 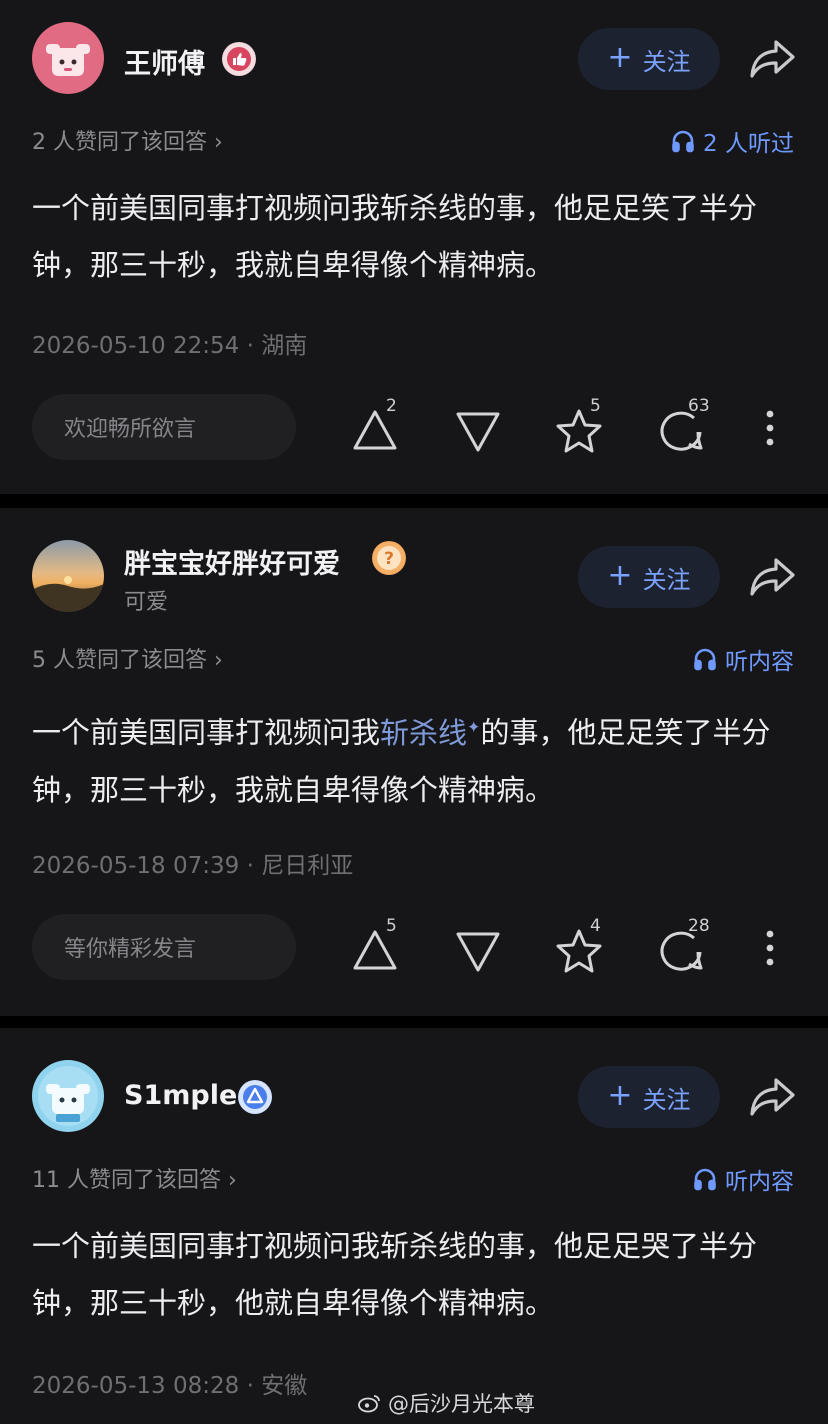 What do you see at coordinates (369, 1404) in the screenshot?
I see `weibo-logo-icon` at bounding box center [369, 1404].